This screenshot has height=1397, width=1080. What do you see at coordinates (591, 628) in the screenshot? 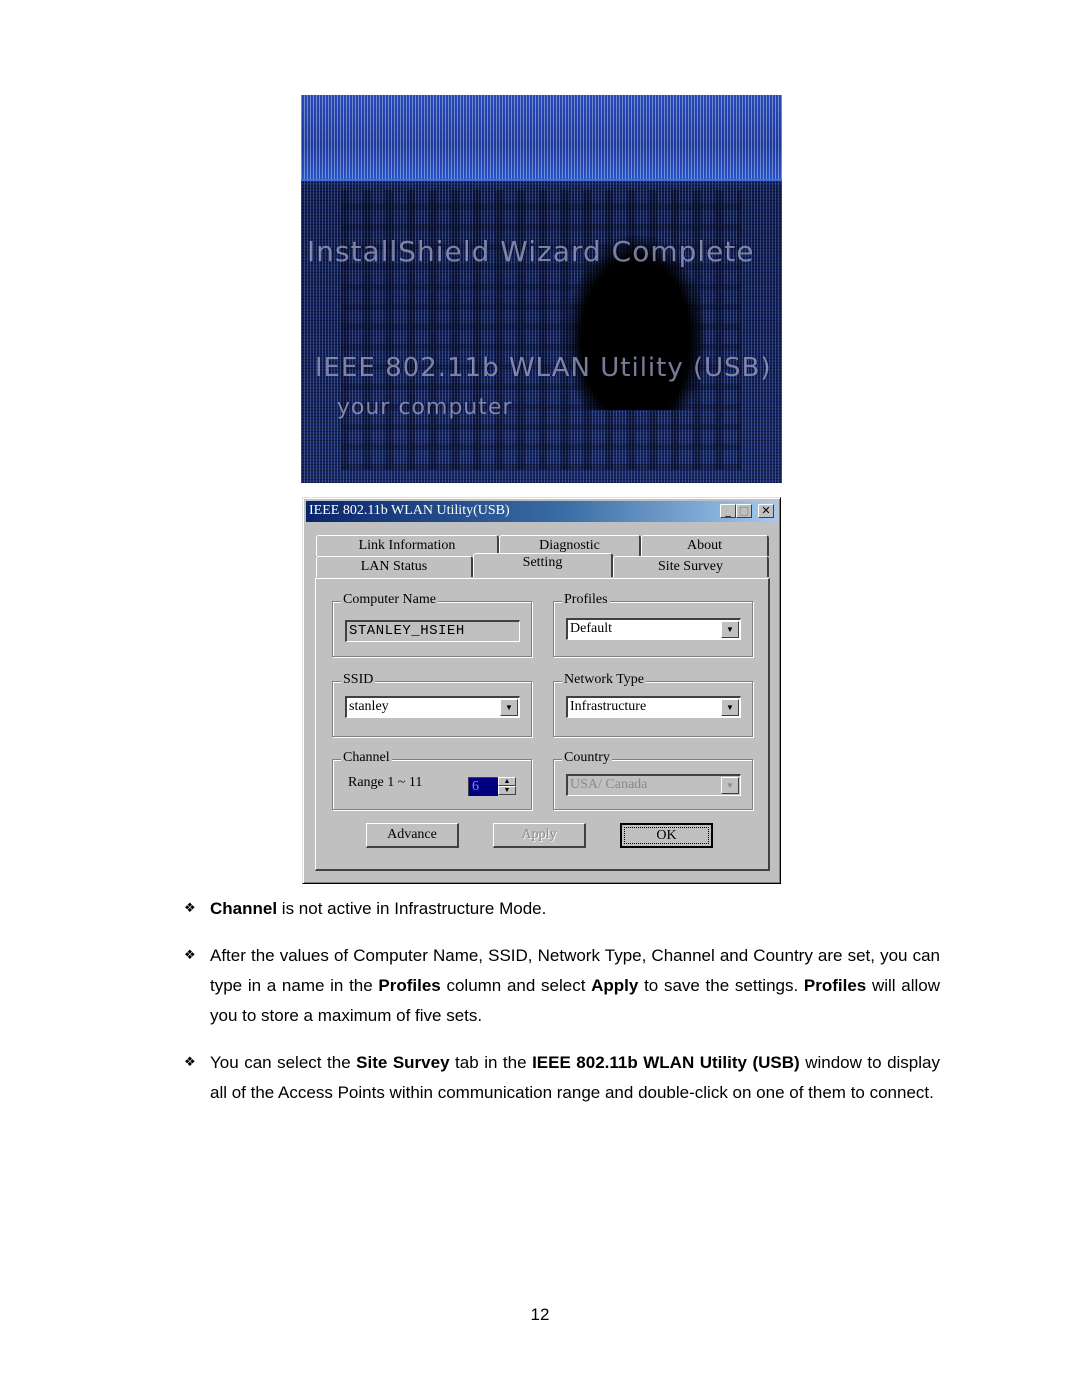
I see `profiles-value: Default` at bounding box center [591, 628].